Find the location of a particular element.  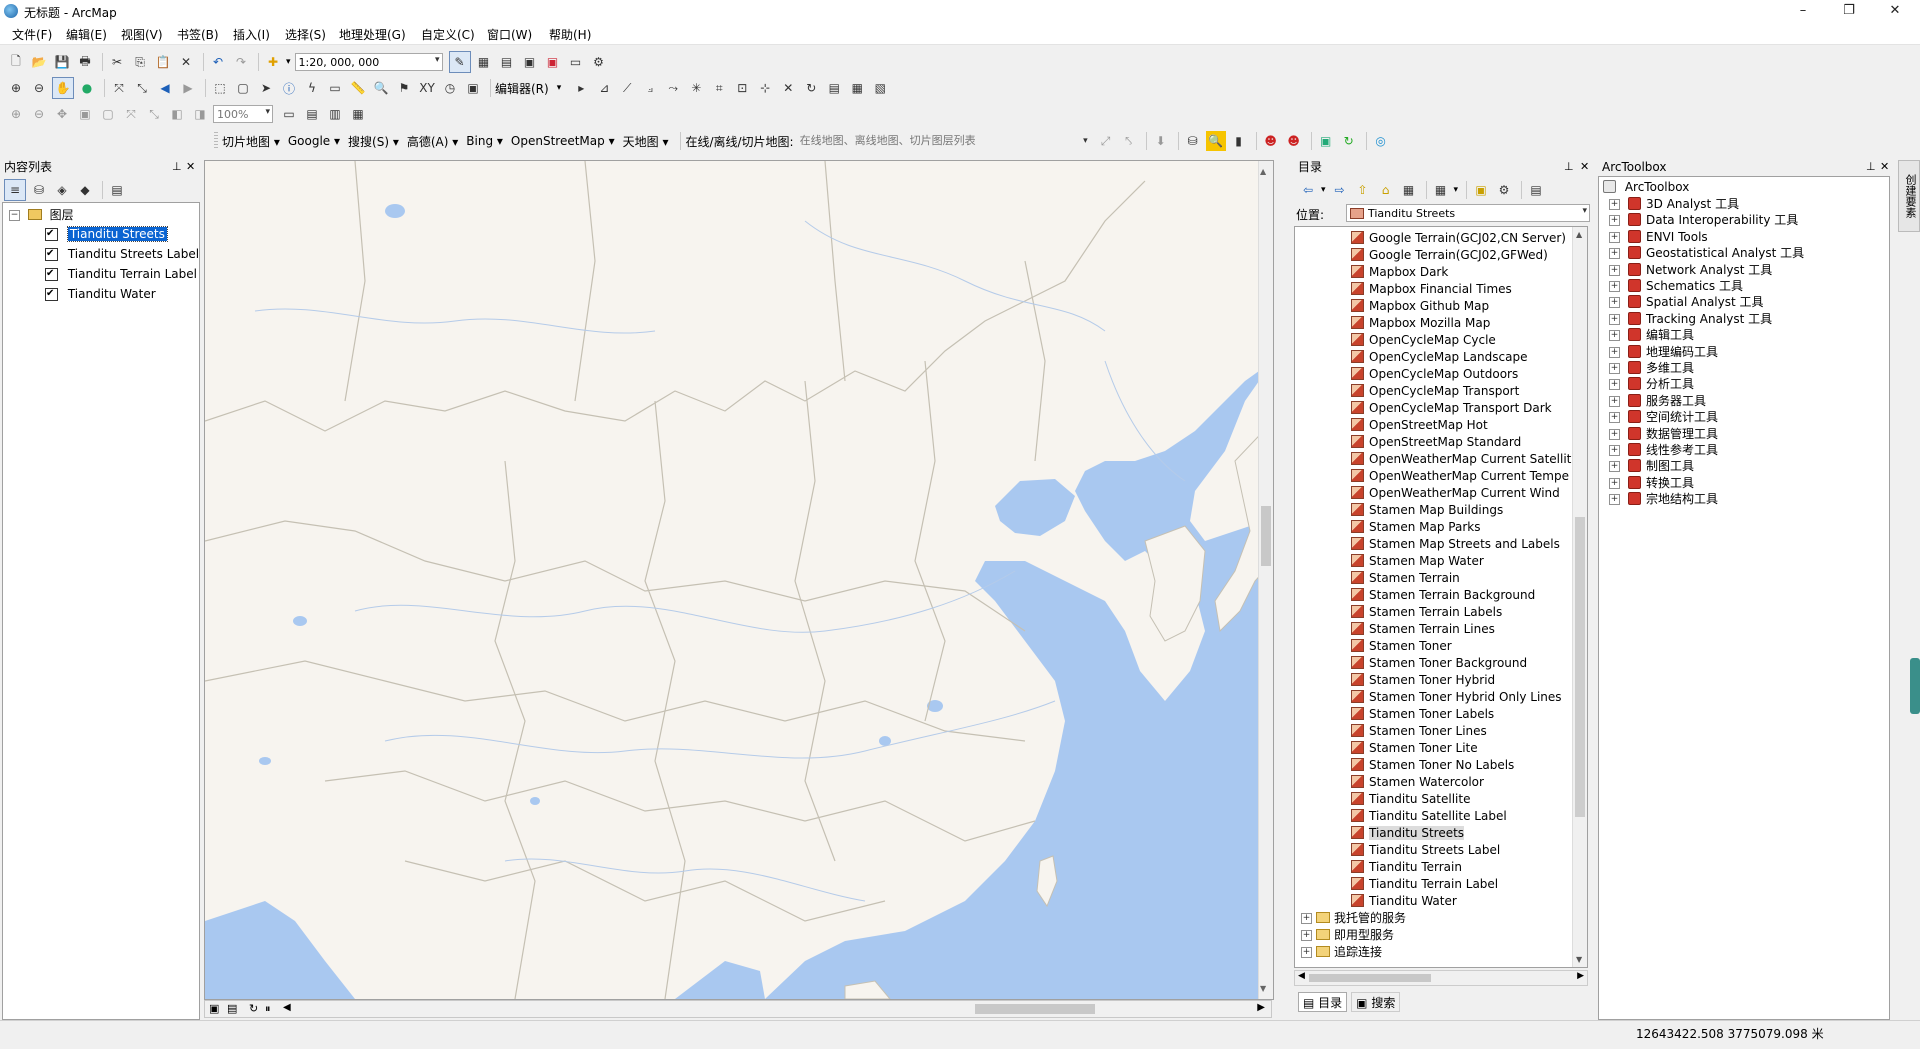

undo-icon: ↶ is located at coordinates (218, 62).